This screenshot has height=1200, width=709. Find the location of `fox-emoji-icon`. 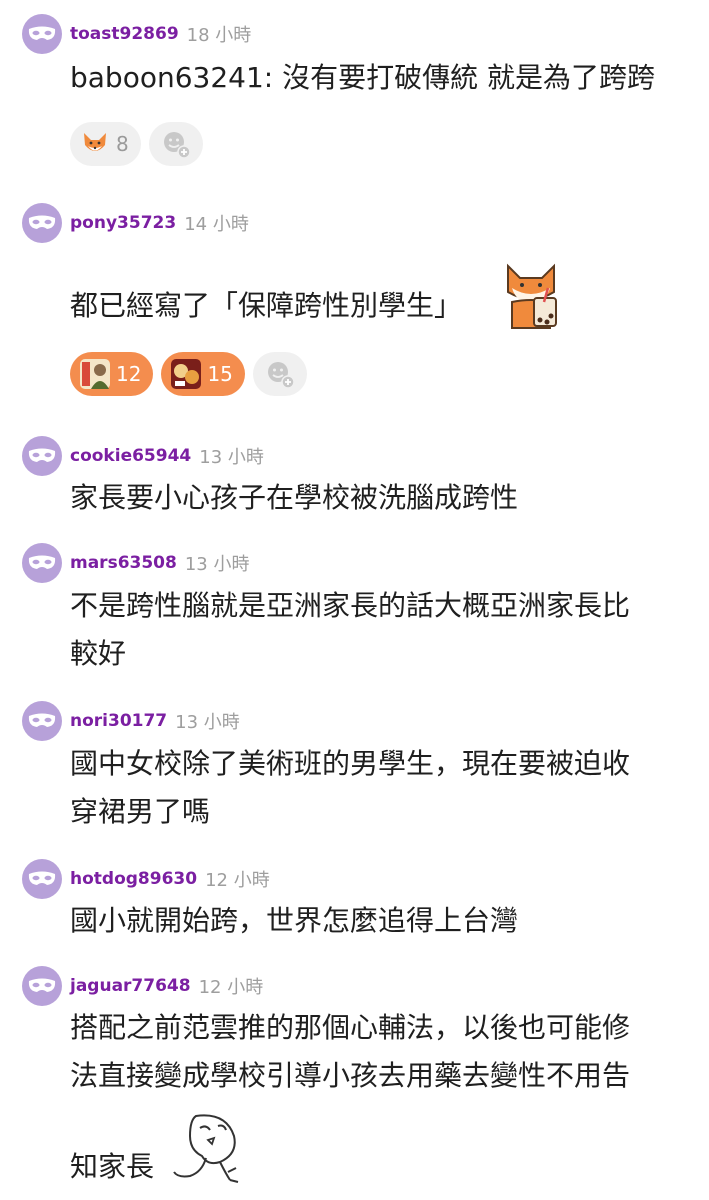

fox-emoji-icon is located at coordinates (95, 142).